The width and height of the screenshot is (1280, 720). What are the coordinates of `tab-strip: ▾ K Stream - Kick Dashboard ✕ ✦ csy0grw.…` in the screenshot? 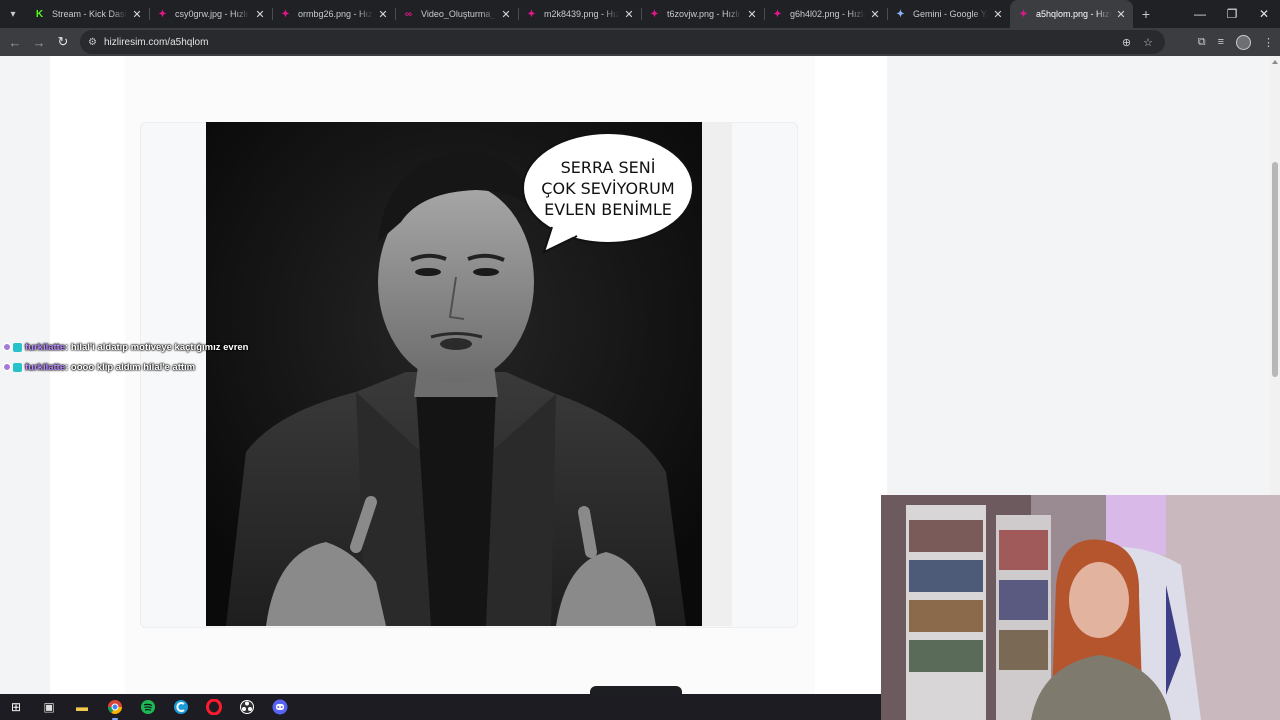 It's located at (640, 14).